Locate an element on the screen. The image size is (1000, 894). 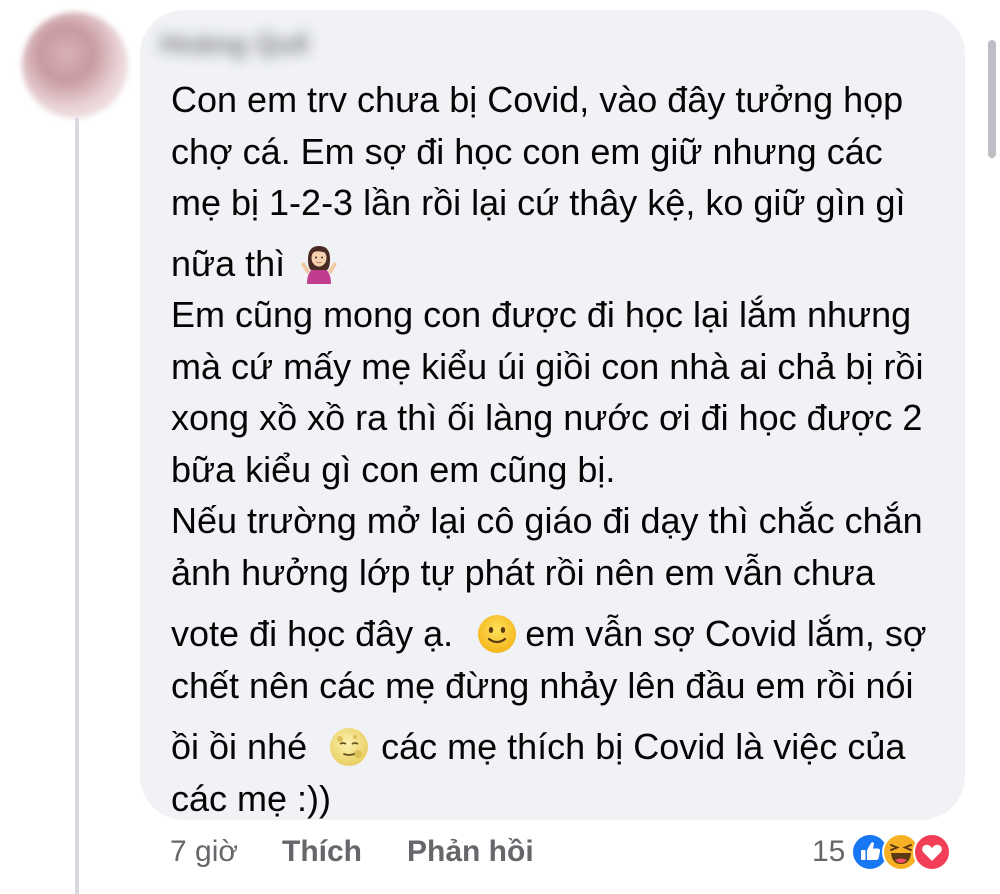
author-name: Hoàng Quế is located at coordinates (234, 44).